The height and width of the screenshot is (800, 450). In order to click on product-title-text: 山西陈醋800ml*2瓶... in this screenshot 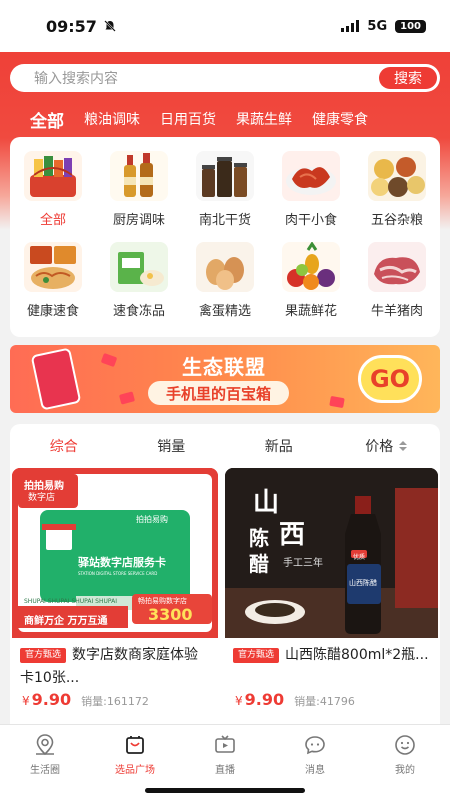, I will do `click(357, 655)`.